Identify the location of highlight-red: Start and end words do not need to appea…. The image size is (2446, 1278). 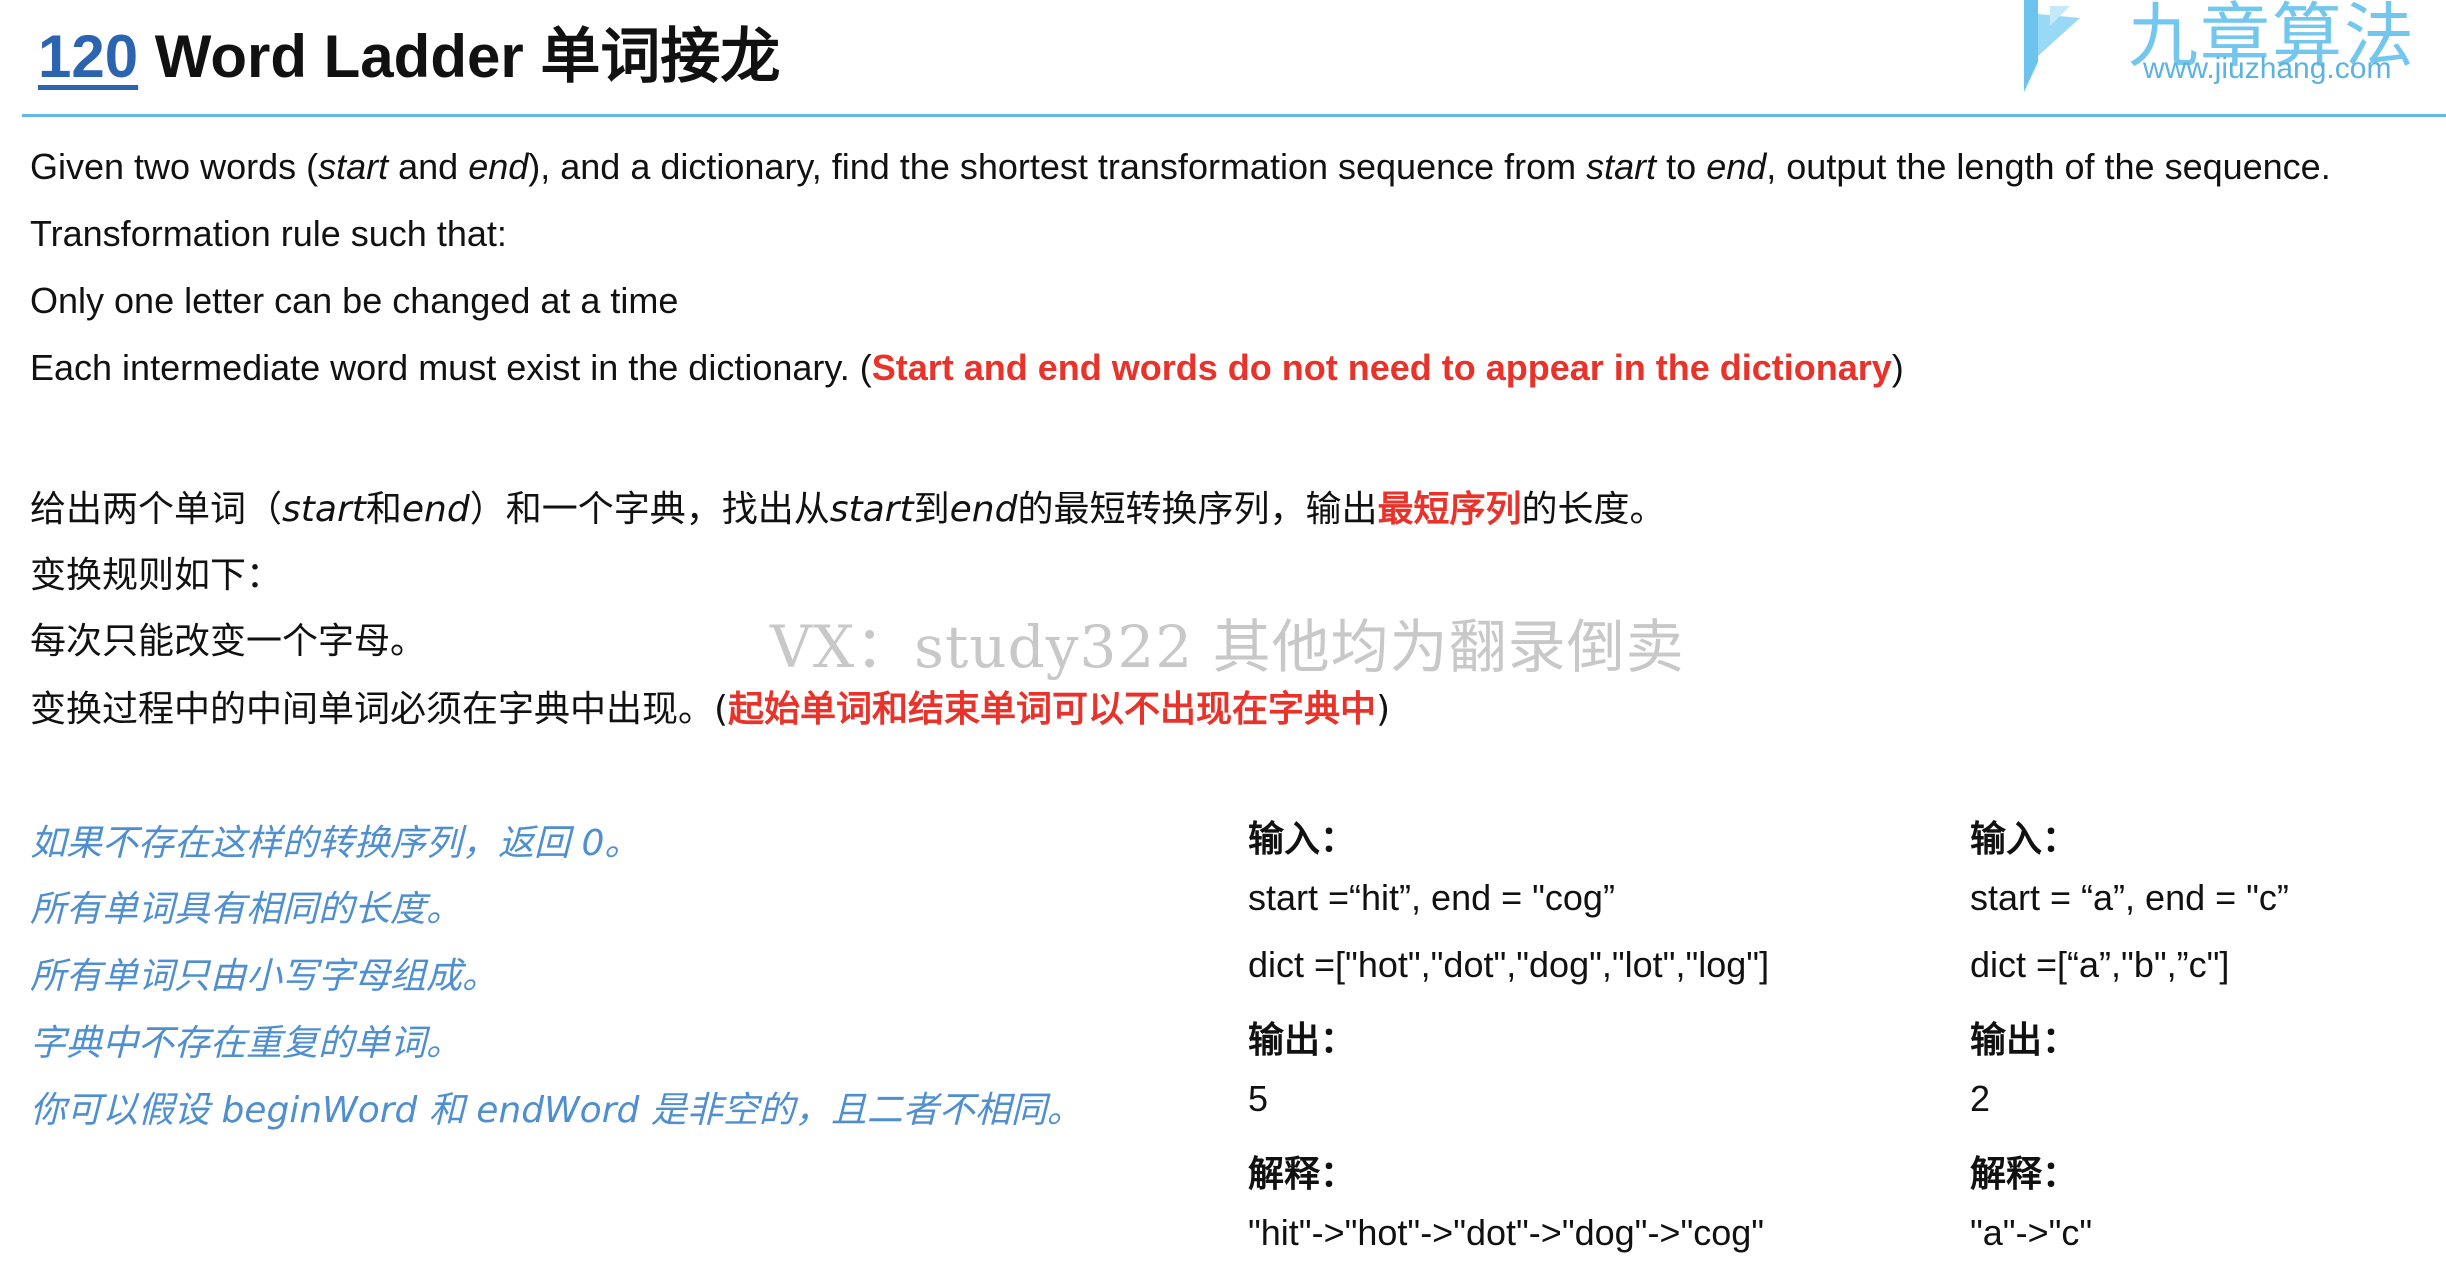
(1381, 367).